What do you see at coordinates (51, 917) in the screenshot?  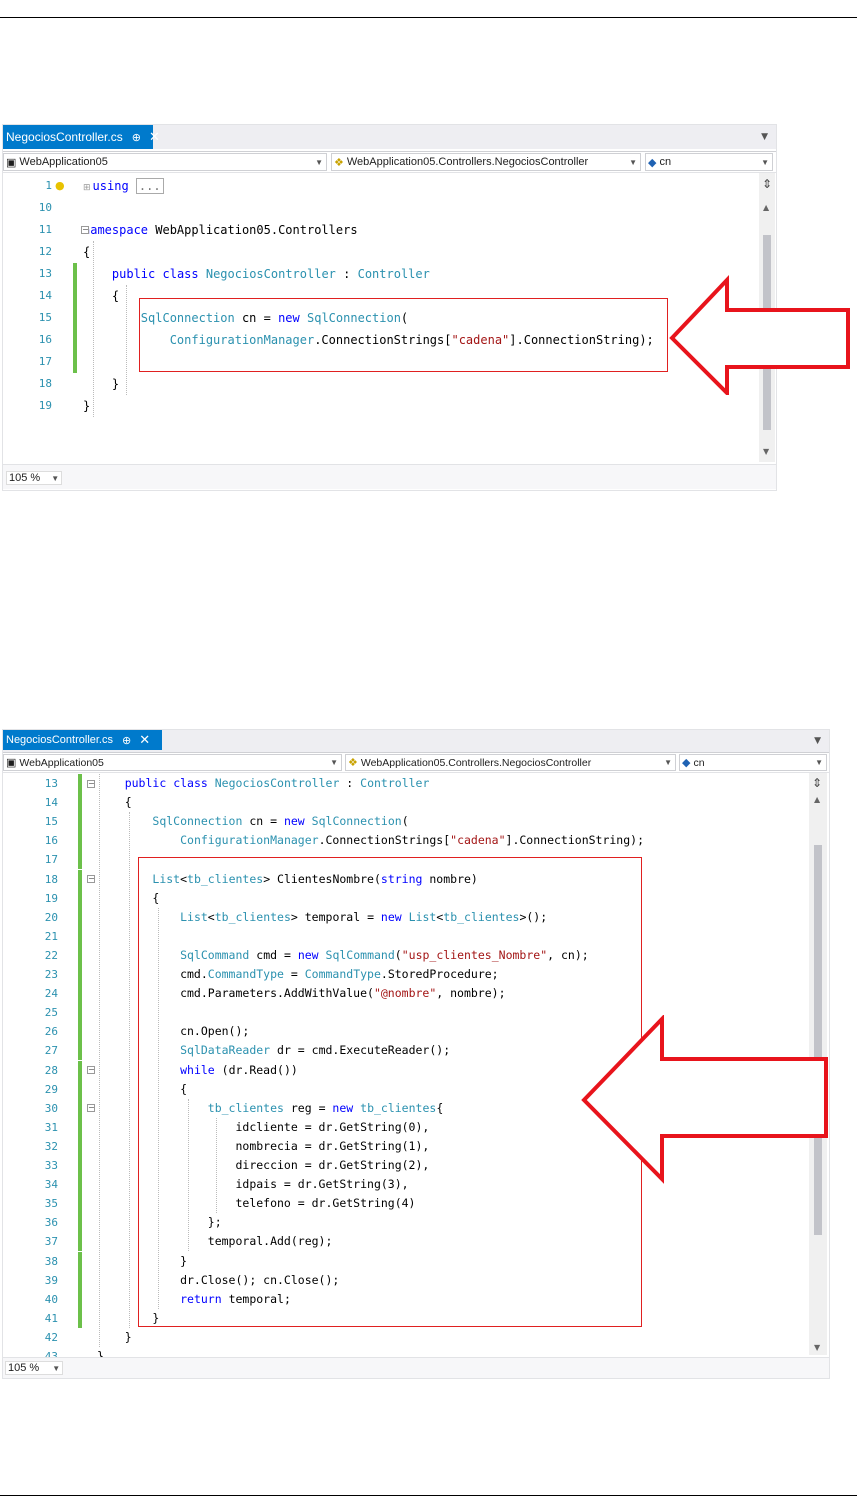 I see `line-number: 20` at bounding box center [51, 917].